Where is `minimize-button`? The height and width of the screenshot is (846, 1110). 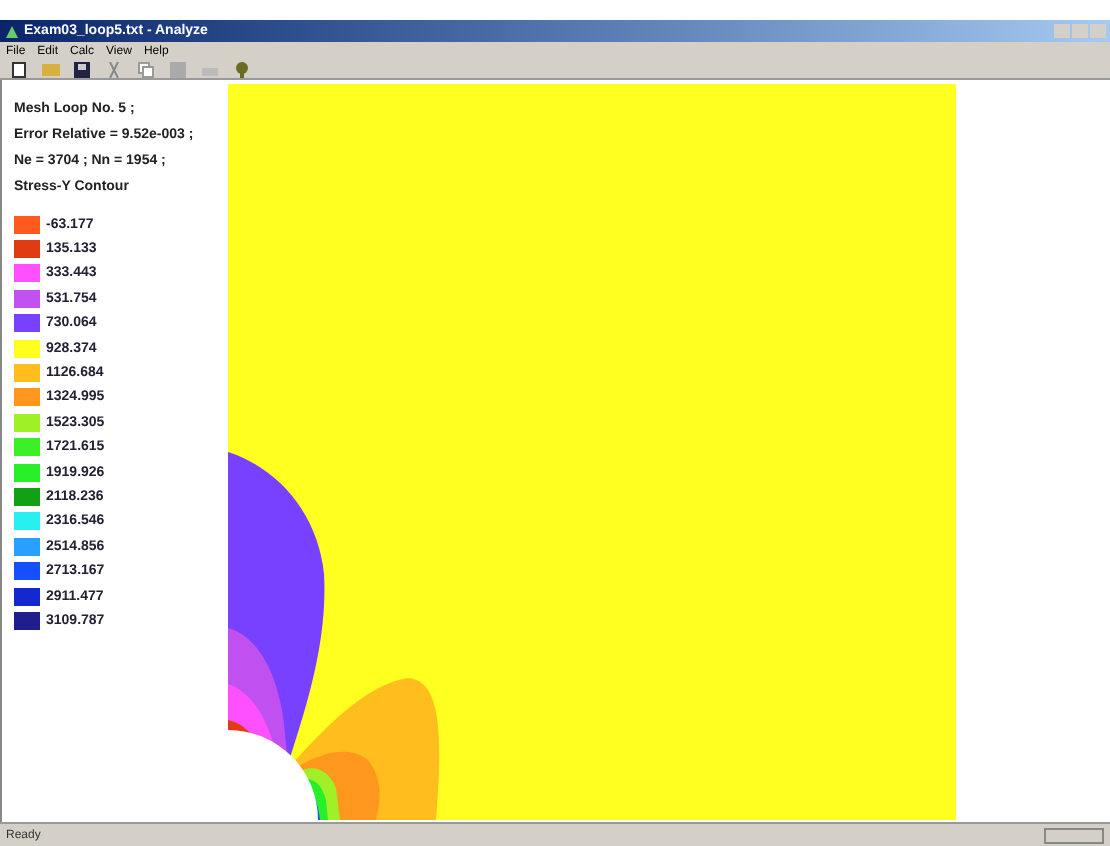 minimize-button is located at coordinates (1062, 31).